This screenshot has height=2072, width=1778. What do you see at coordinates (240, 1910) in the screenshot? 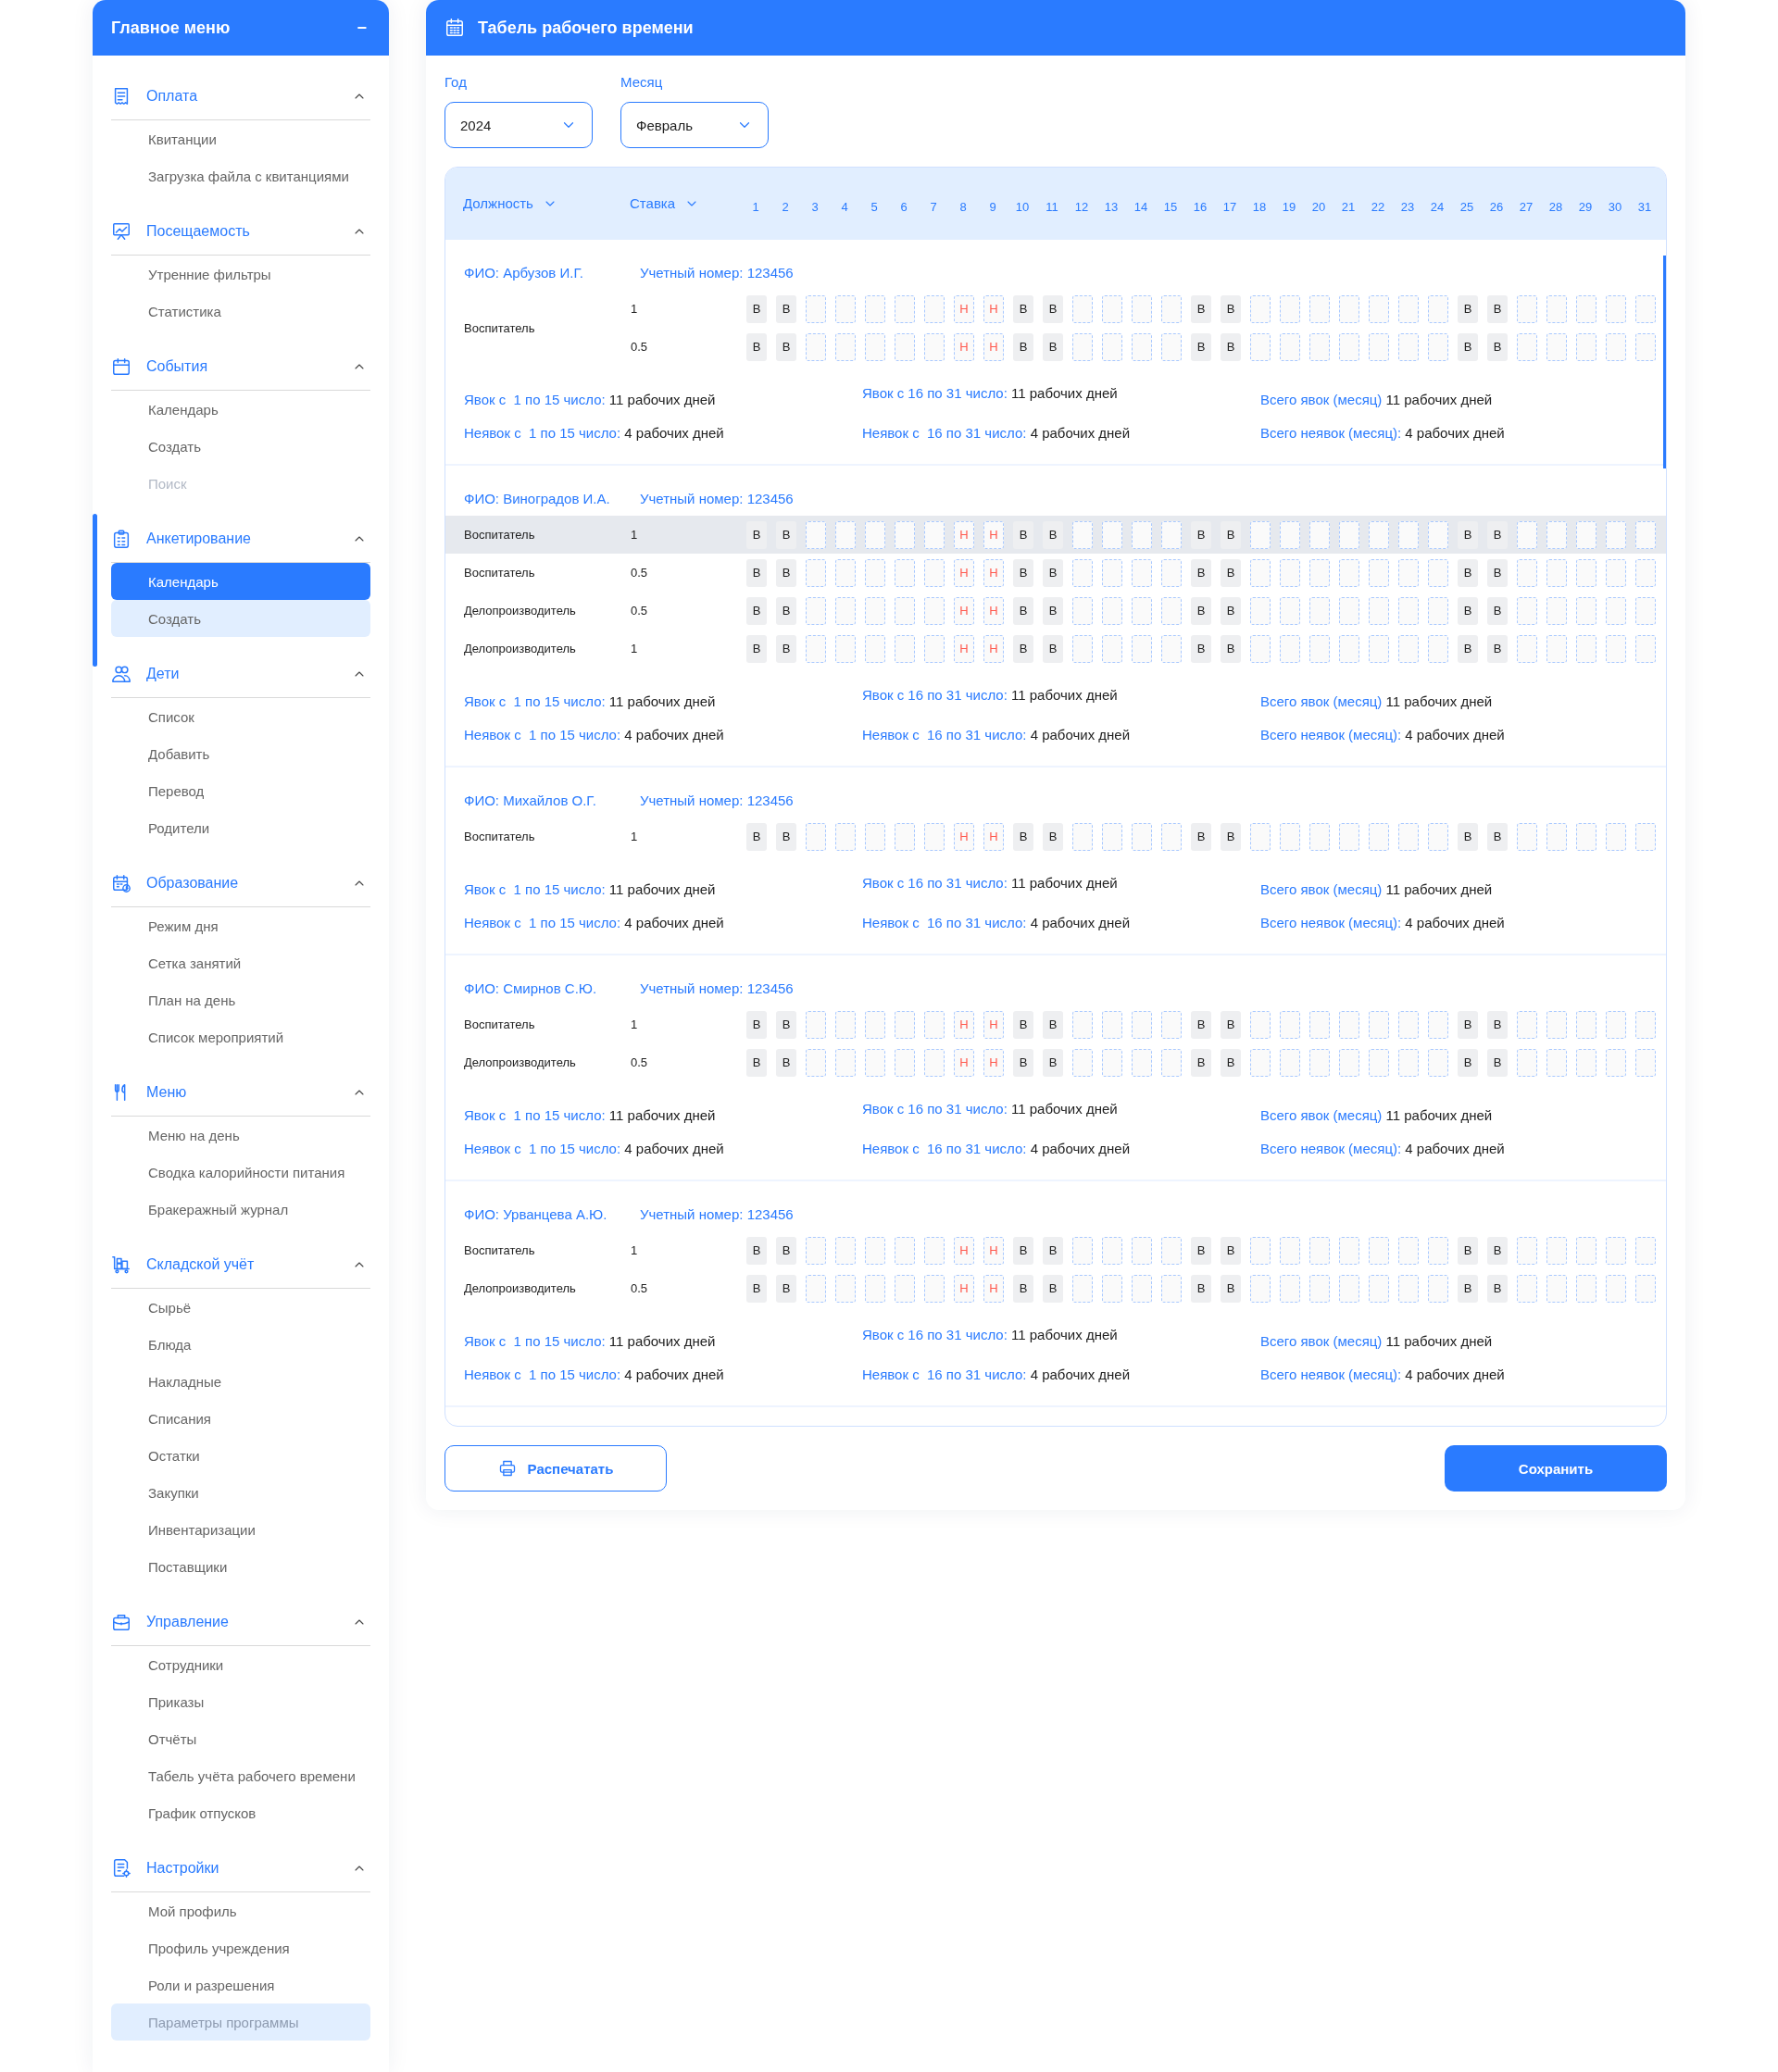
I see `menu-item: Мой профиль` at bounding box center [240, 1910].